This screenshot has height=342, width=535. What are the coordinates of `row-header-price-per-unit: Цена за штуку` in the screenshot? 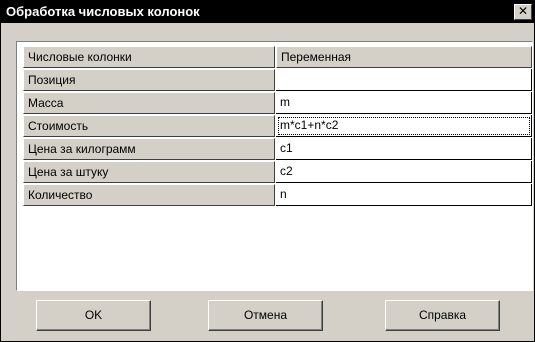 It's located at (149, 172).